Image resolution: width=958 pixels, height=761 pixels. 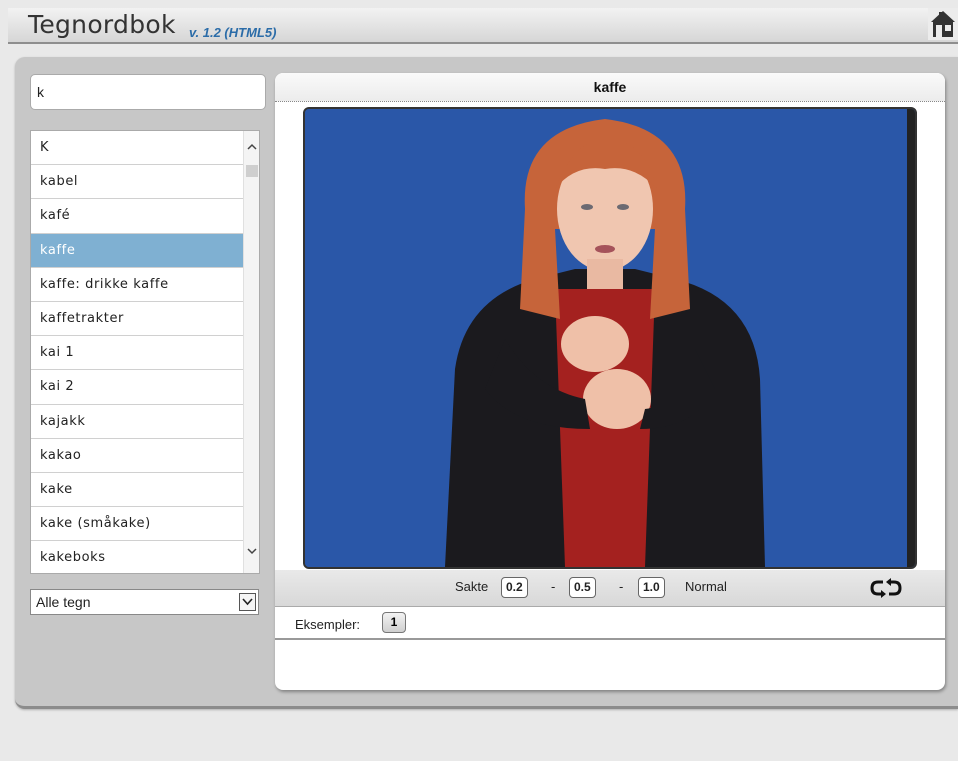 I want to click on list-item: kabel, so click(x=137, y=182).